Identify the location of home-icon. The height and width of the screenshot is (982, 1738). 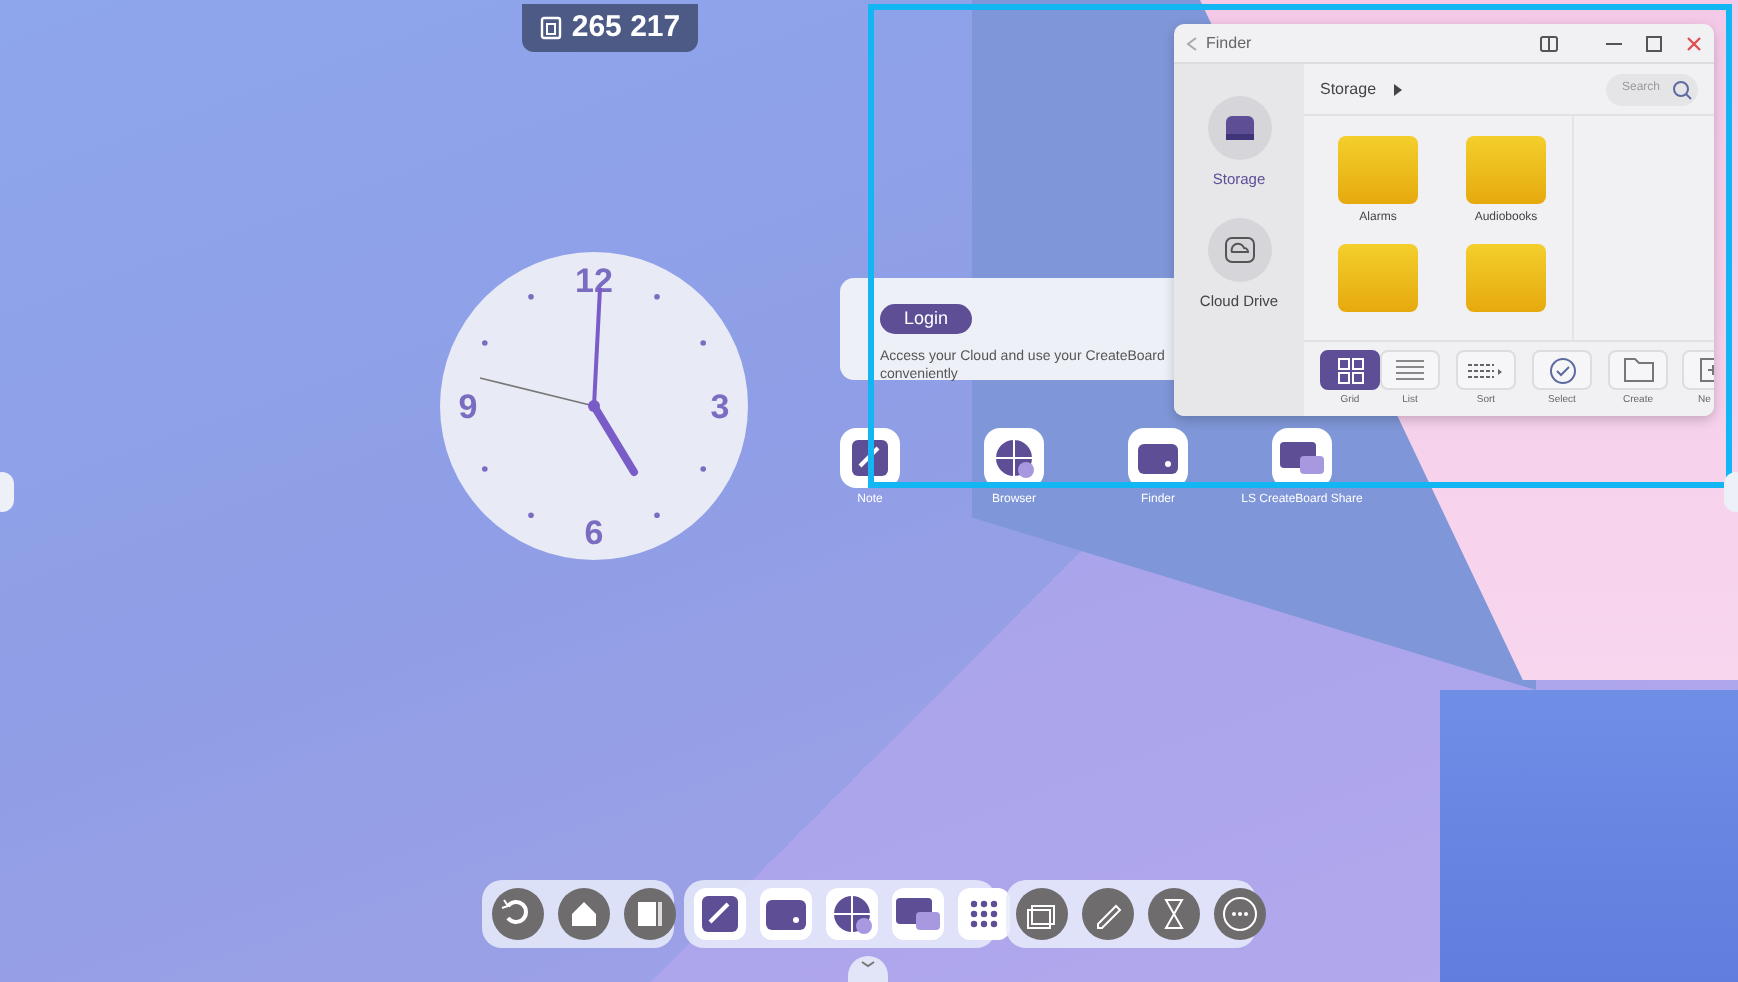
(584, 914).